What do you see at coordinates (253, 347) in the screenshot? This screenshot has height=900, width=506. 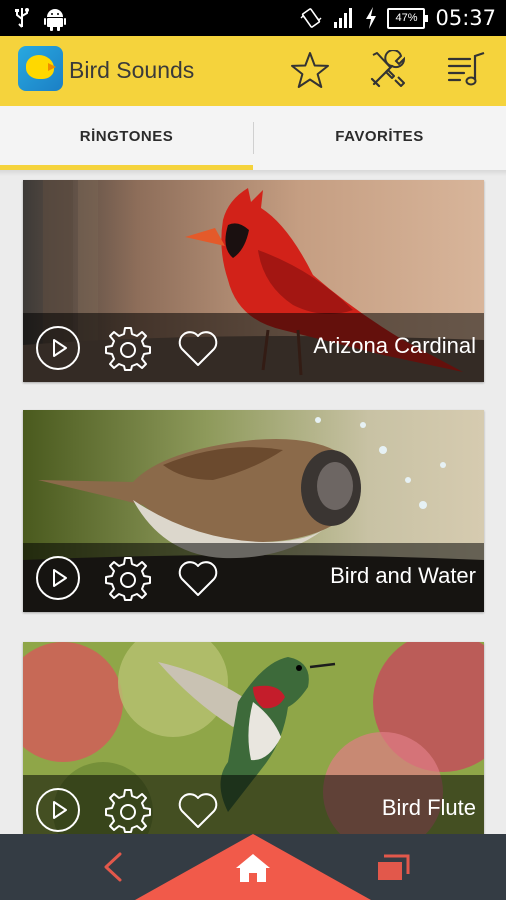 I see `player-controls: Arizona Cardinal` at bounding box center [253, 347].